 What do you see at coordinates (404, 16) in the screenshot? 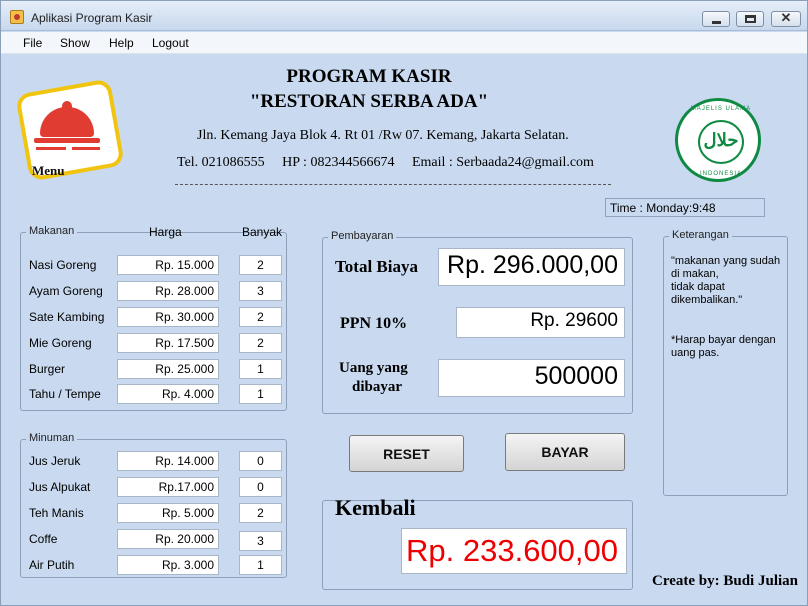
I see `title-bar: Aplikasi Program Kasir ✕` at bounding box center [404, 16].